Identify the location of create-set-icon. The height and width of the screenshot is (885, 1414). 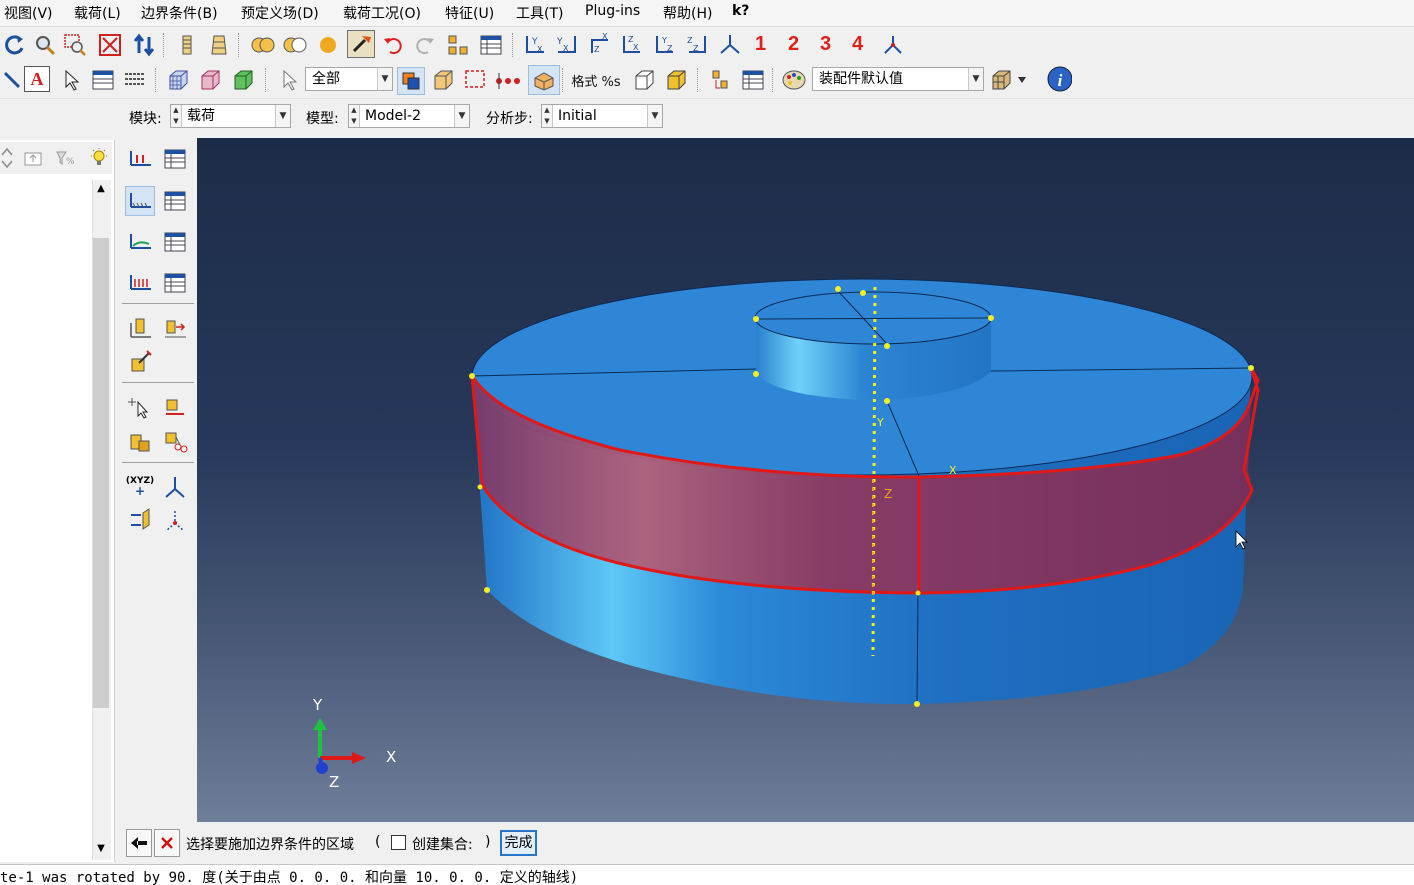
(140, 442).